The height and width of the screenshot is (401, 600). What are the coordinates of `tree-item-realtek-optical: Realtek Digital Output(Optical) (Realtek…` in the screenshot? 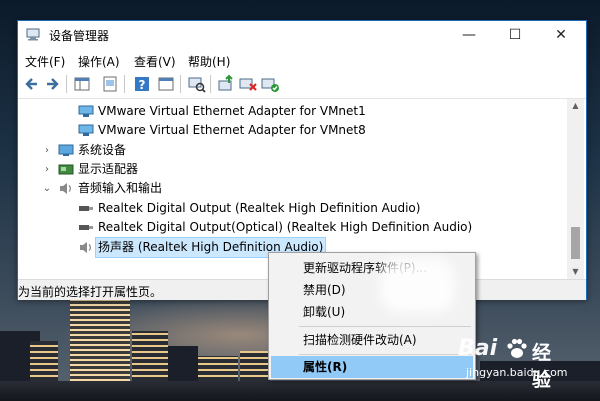 It's located at (293, 227).